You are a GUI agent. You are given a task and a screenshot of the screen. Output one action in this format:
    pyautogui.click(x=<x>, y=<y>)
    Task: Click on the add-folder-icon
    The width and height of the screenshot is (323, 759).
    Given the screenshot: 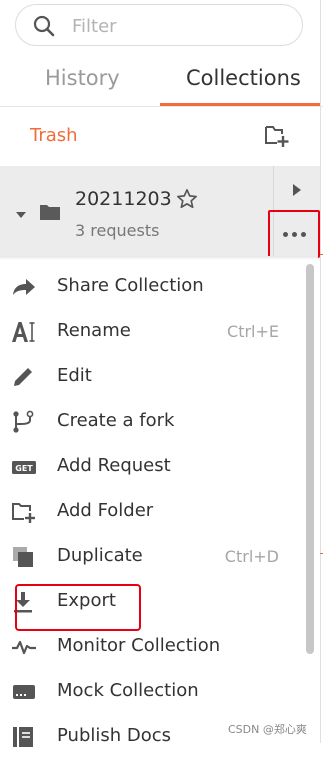 What is the action you would take?
    pyautogui.click(x=23, y=513)
    